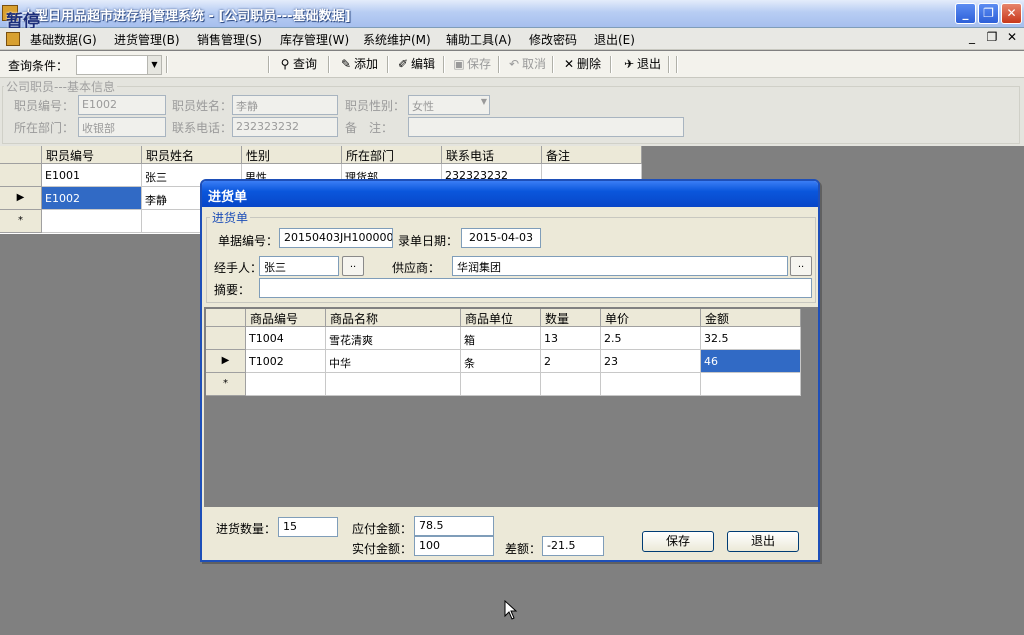 This screenshot has width=1024, height=635. What do you see at coordinates (470, 65) in the screenshot?
I see `save-toolbar-button: ▣ 保存` at bounding box center [470, 65].